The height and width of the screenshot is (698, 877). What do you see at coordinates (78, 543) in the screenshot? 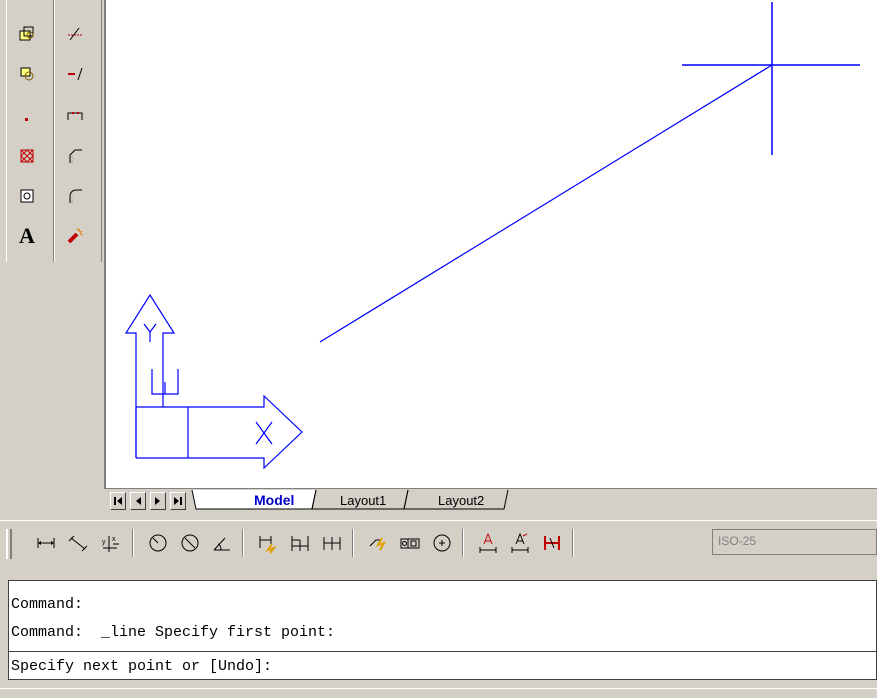
I see `aligned-dimension-icon` at bounding box center [78, 543].